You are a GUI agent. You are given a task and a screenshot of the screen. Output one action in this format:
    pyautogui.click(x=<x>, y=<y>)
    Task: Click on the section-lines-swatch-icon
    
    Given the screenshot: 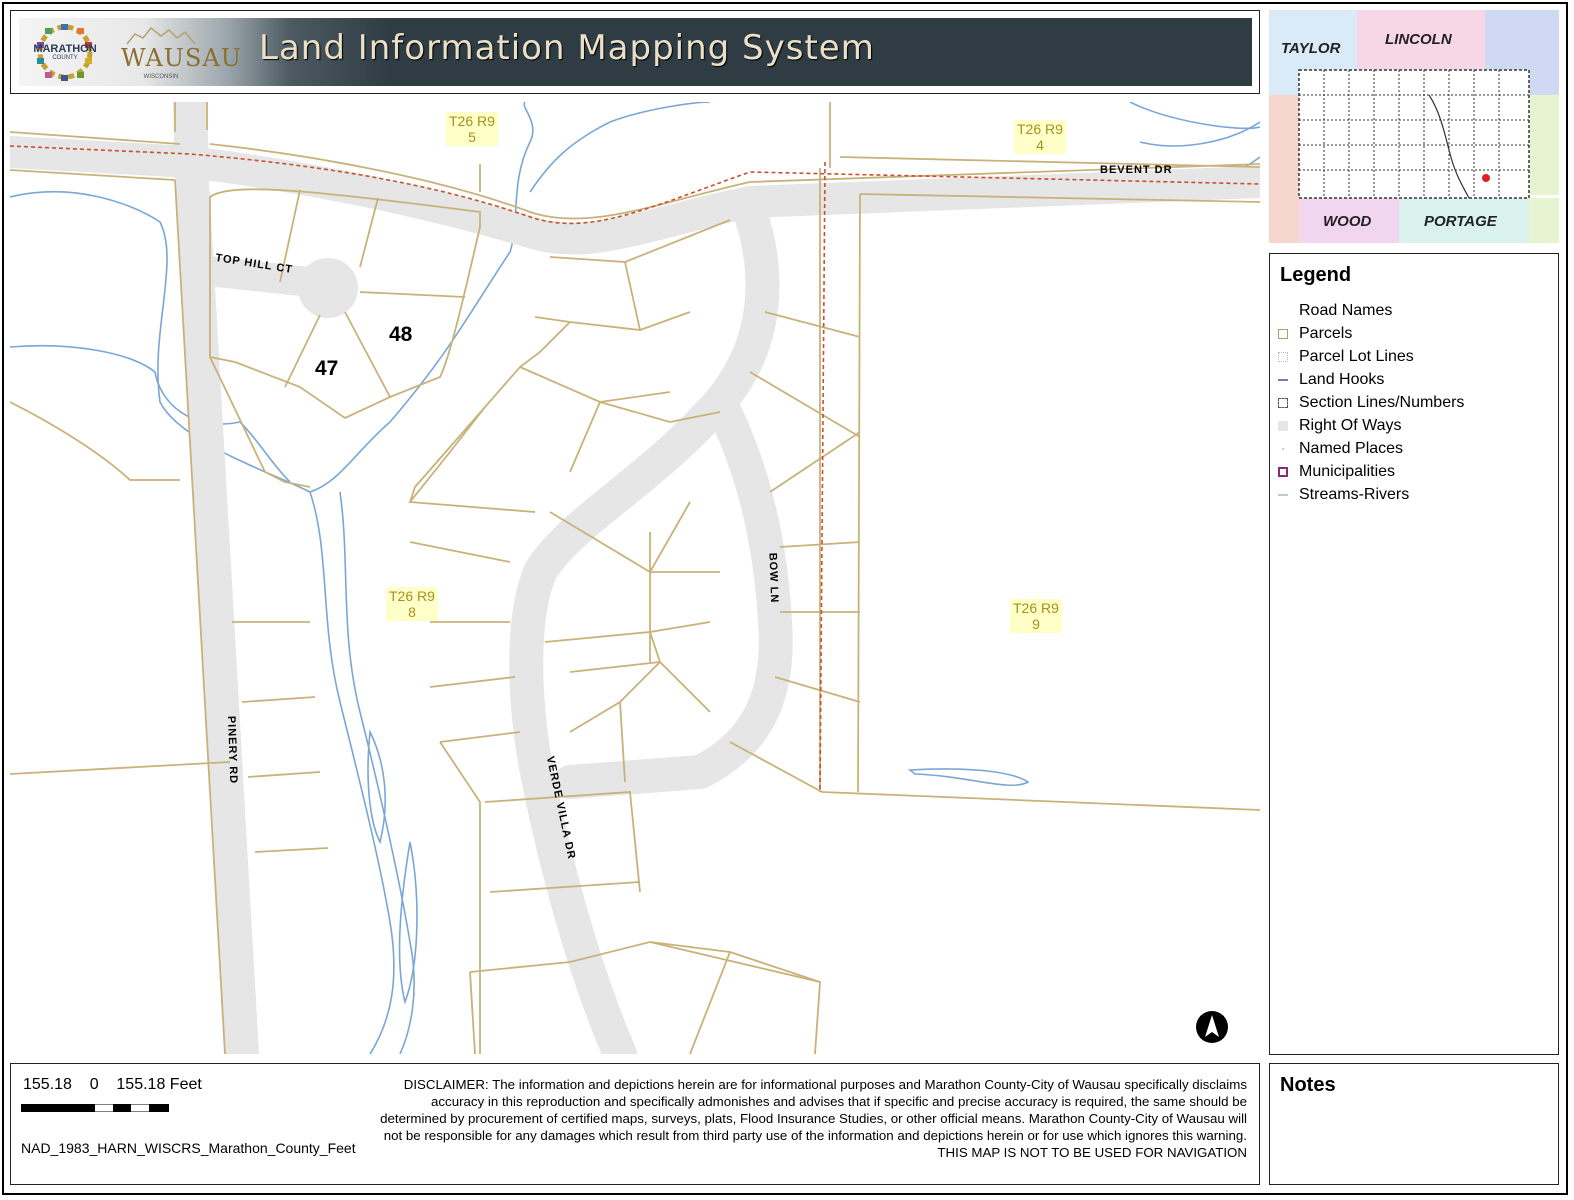 What is the action you would take?
    pyautogui.click(x=1283, y=403)
    